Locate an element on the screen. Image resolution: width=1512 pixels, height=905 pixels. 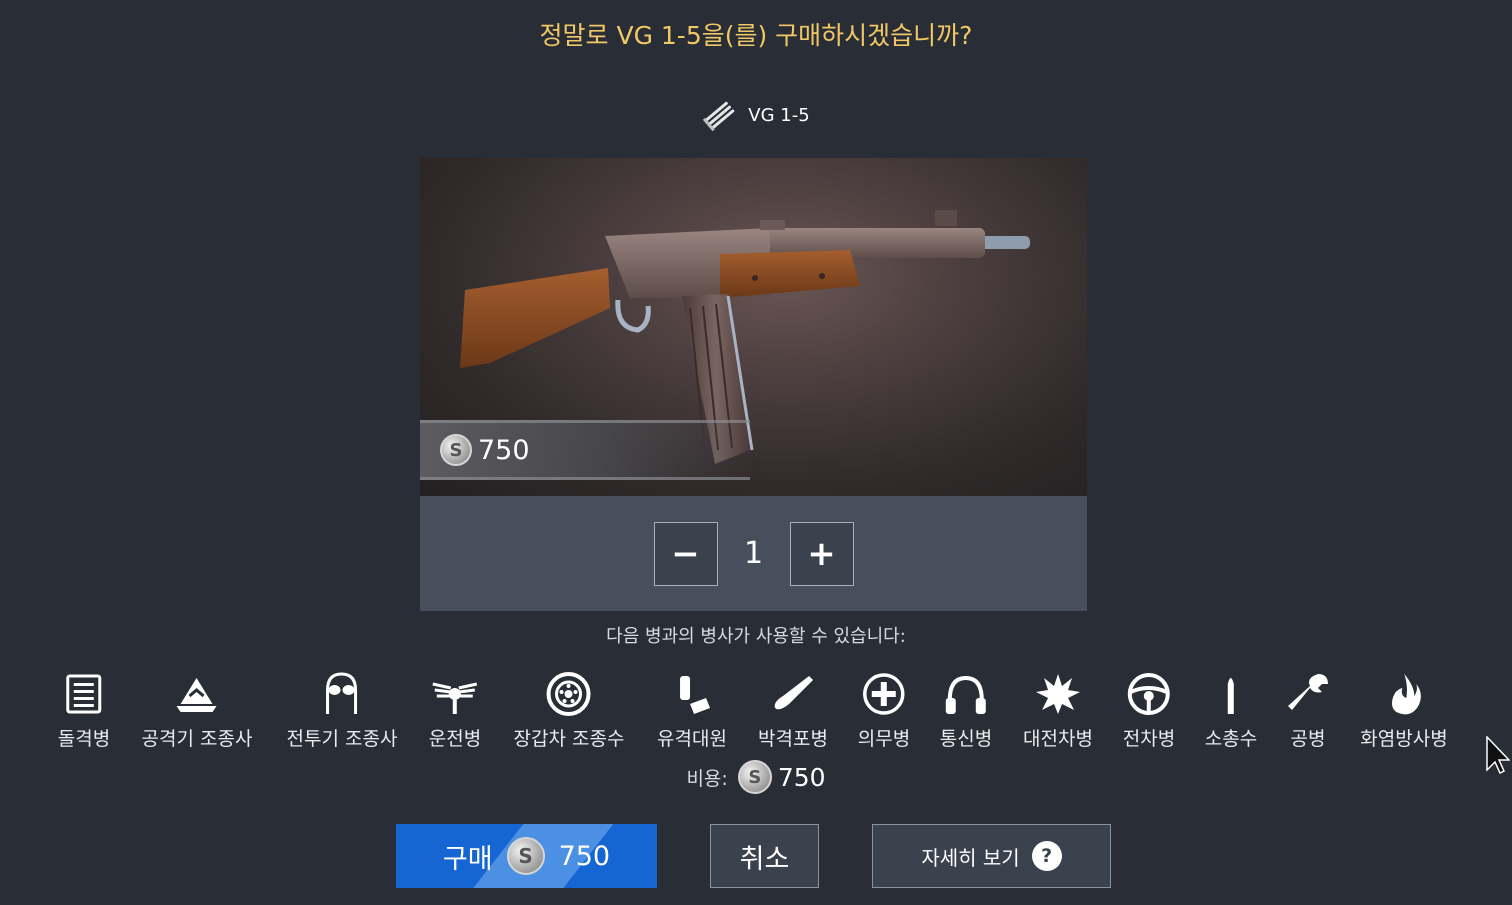
ammo-bullets-icon is located at coordinates (721, 115).